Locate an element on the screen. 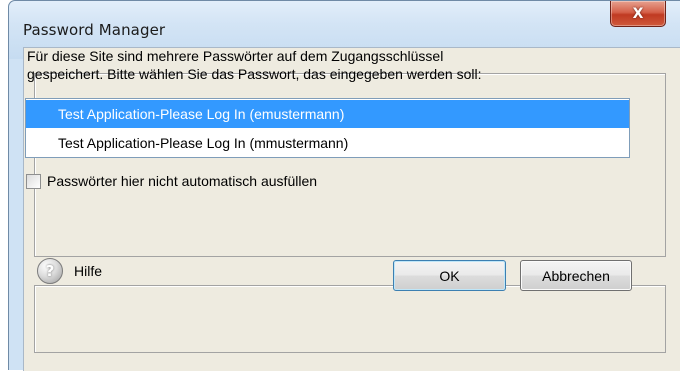 This screenshot has width=680, height=371. close-button: X is located at coordinates (638, 14).